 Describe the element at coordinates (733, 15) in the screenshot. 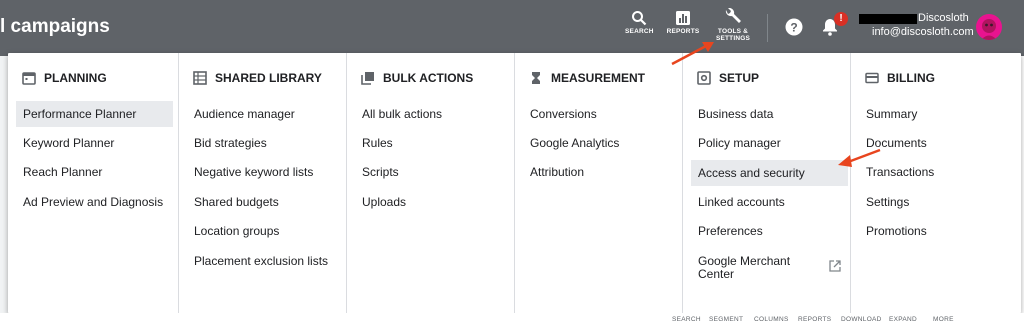

I see `wrench-icon` at that location.